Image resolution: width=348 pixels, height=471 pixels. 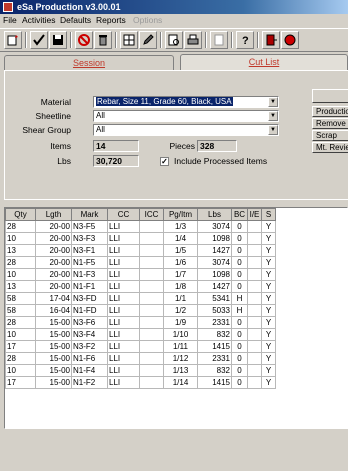 I want to click on column-header: Mark, so click(x=89, y=214).